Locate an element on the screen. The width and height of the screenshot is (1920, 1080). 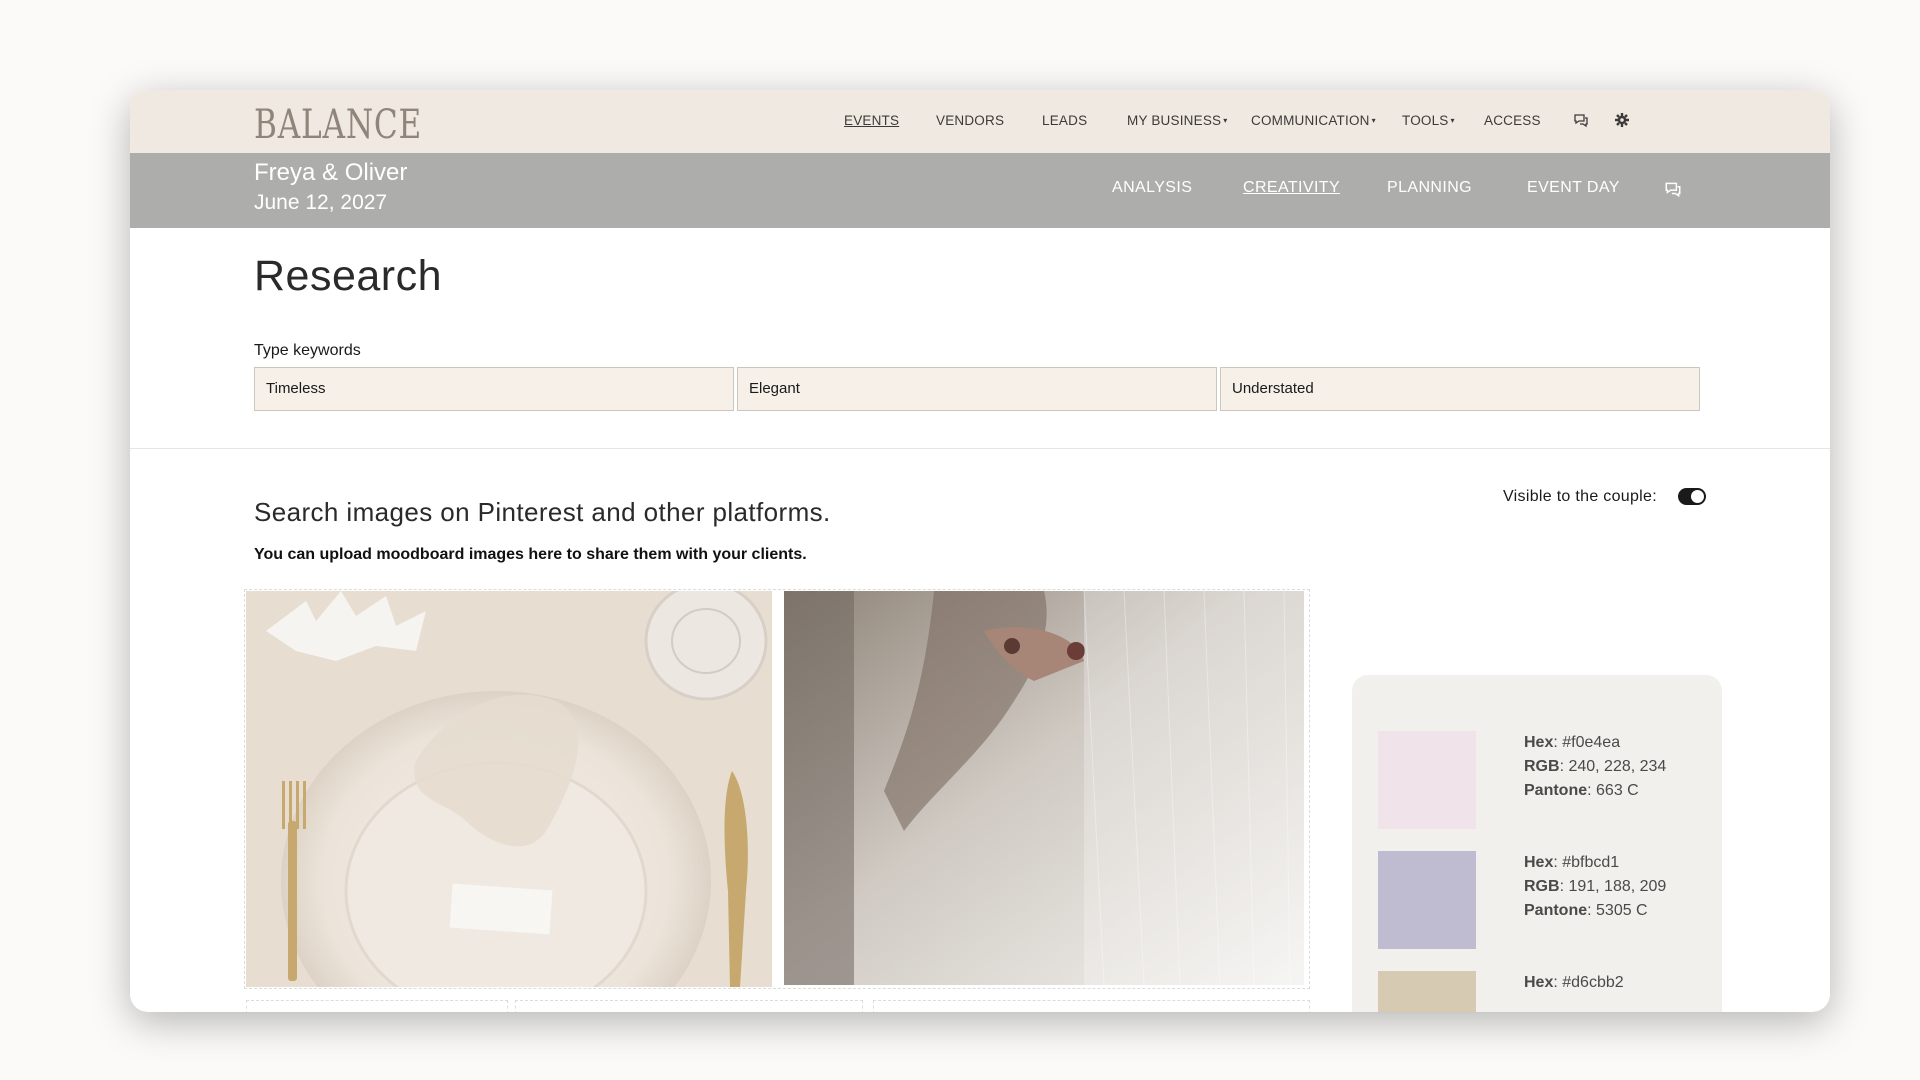
hex-value: #bfbcd1 is located at coordinates (1591, 862).